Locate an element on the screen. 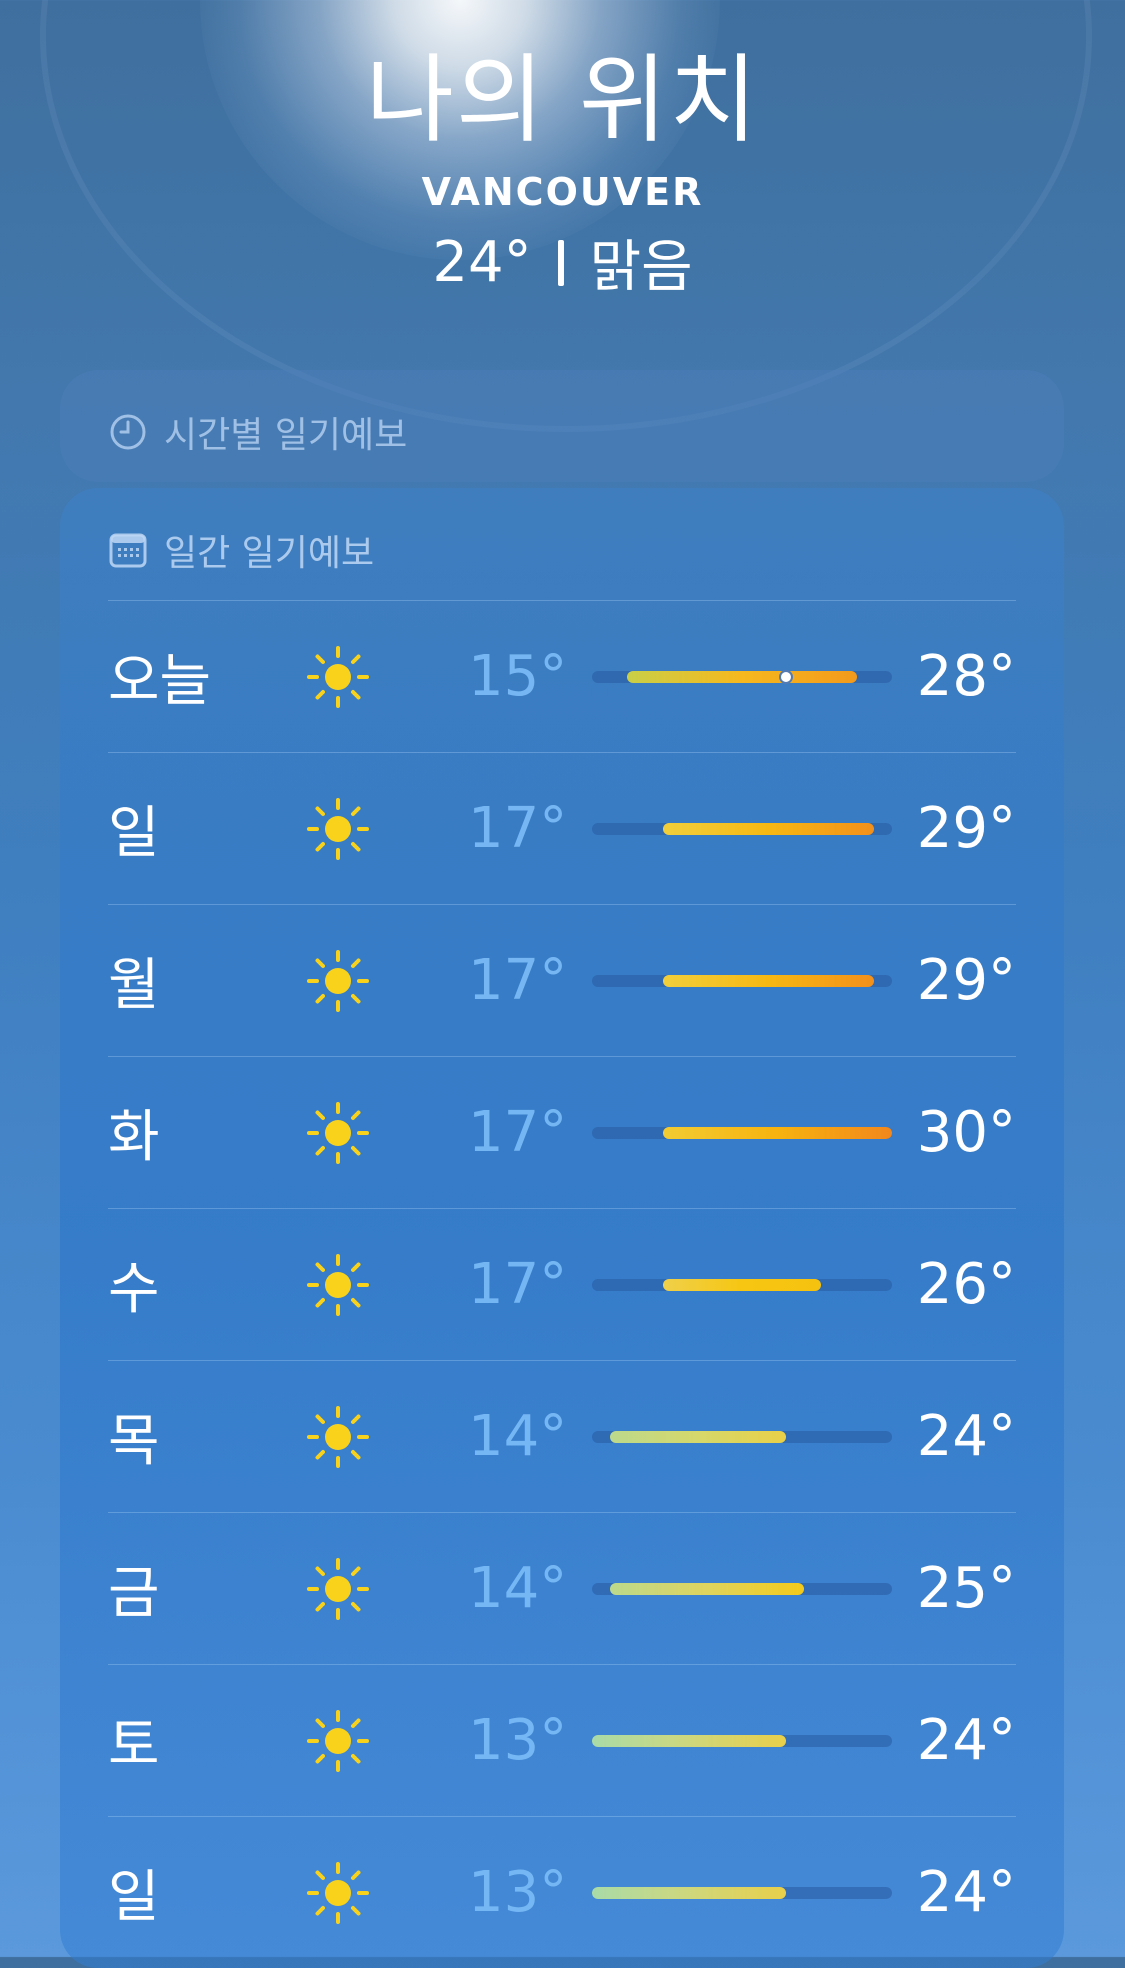 The height and width of the screenshot is (1968, 1125). day-label: 토 is located at coordinates (134, 1745).